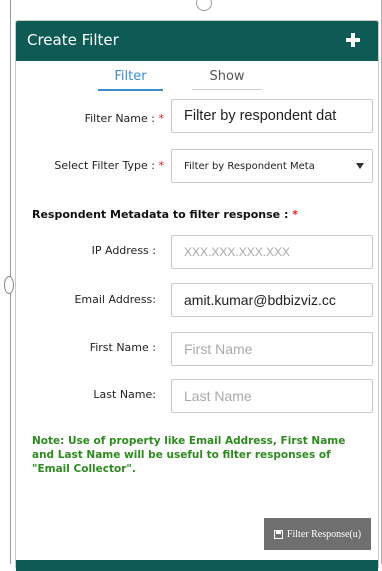 This screenshot has height=571, width=382. Describe the element at coordinates (122, 347) in the screenshot. I see `first-name-label: First Name :` at that location.